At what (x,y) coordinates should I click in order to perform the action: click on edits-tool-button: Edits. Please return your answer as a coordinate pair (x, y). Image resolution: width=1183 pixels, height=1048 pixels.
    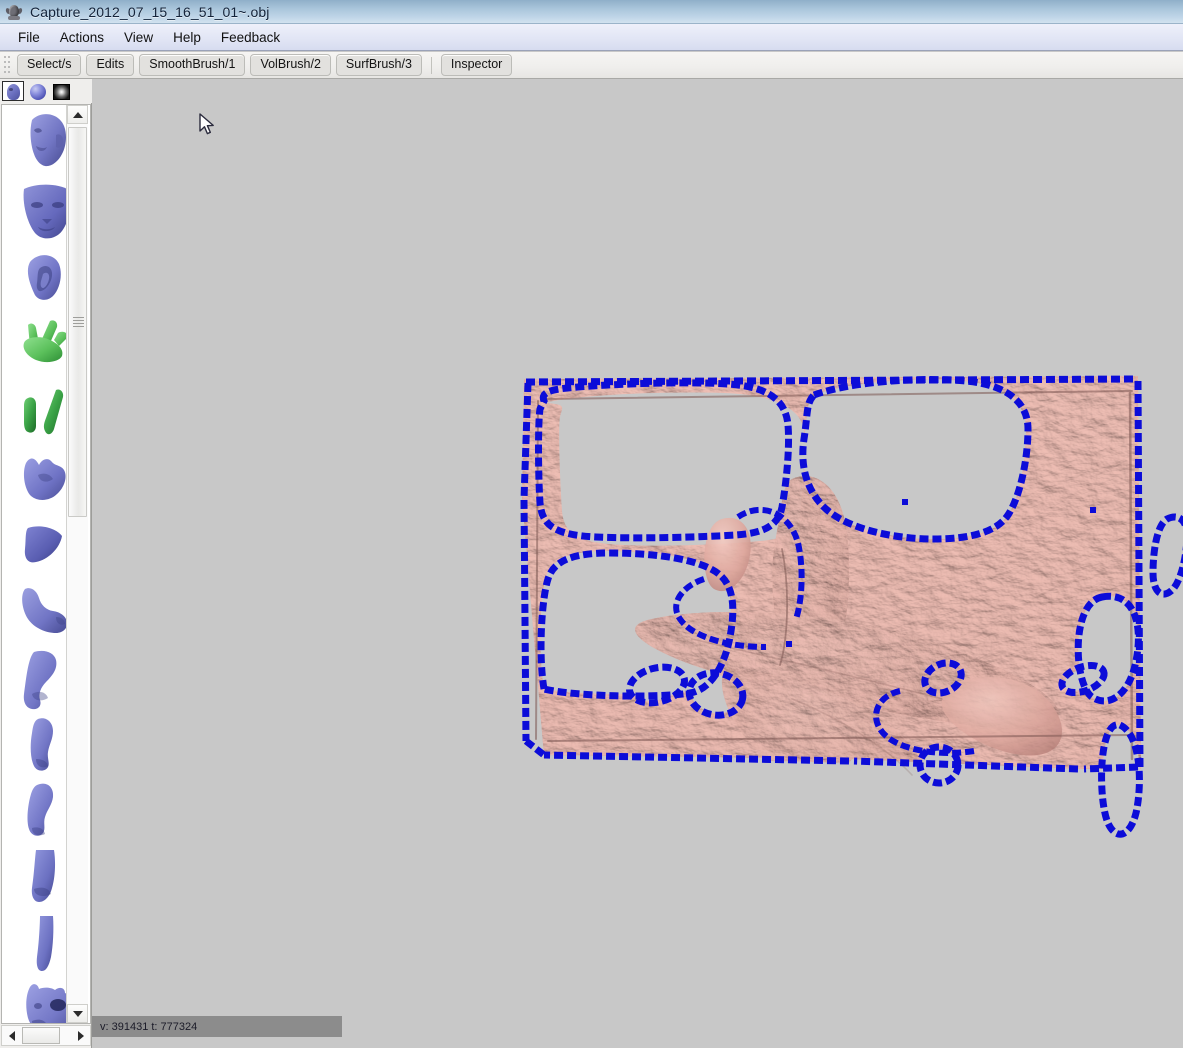
    Looking at the image, I should click on (110, 65).